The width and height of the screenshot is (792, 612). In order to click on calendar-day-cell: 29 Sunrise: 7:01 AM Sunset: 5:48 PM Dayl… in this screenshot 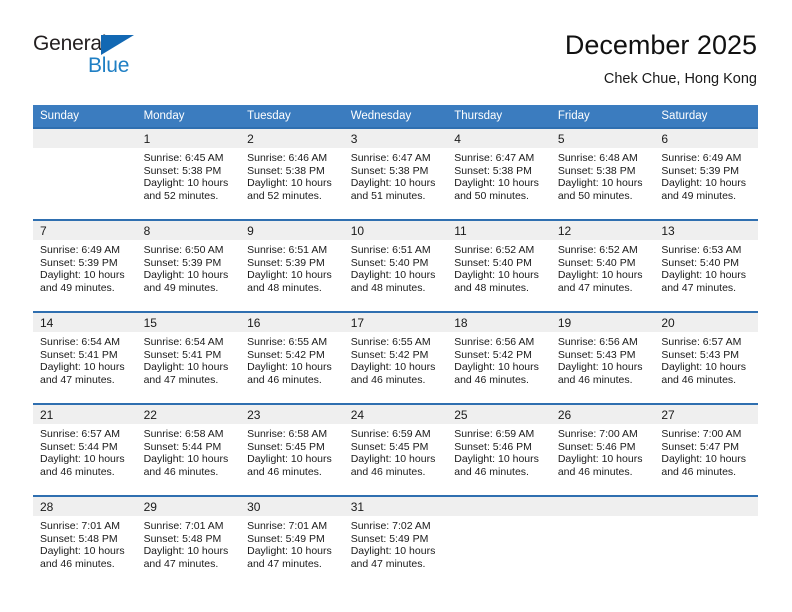, I will do `click(188, 541)`.